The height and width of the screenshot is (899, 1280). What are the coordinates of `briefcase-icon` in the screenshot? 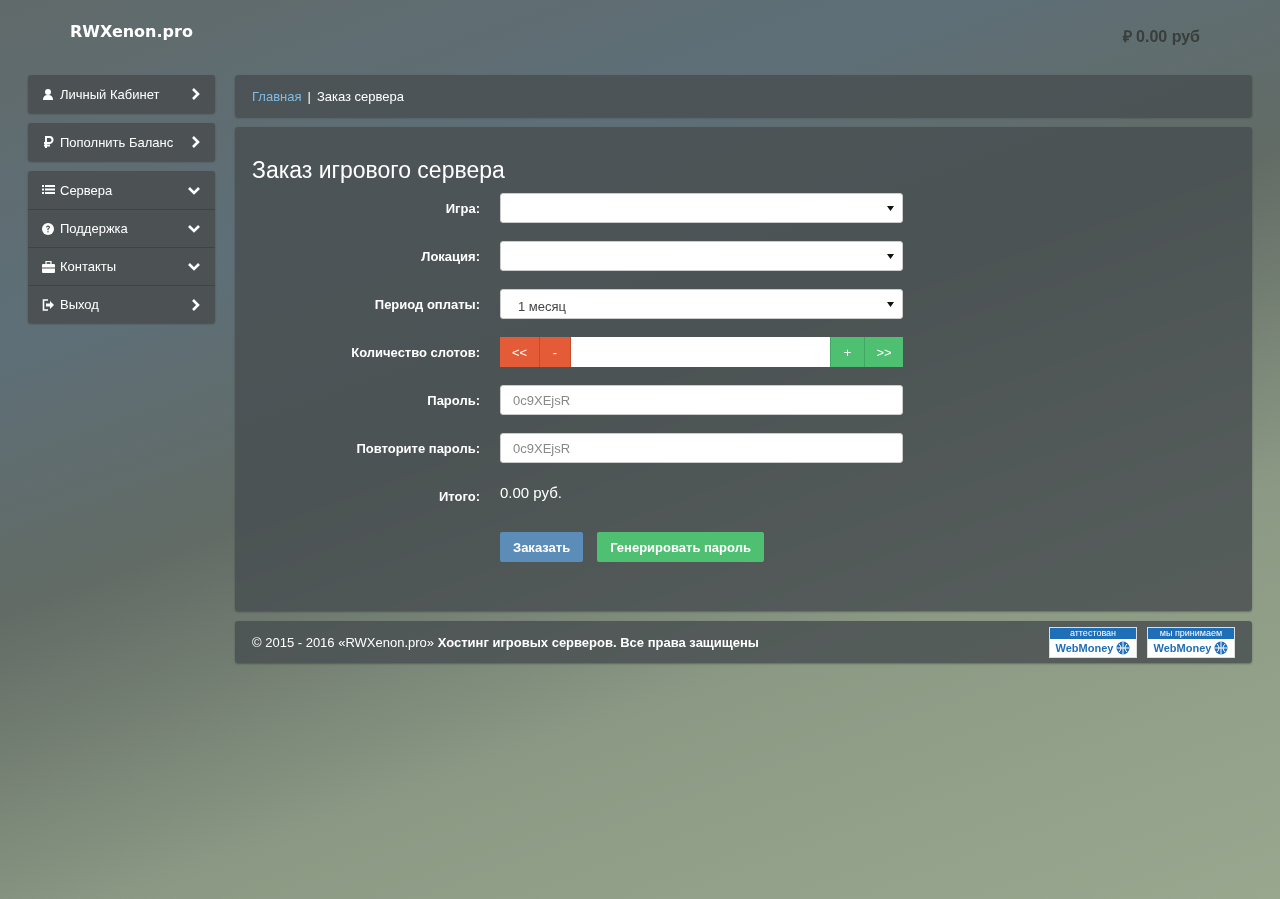 It's located at (48, 266).